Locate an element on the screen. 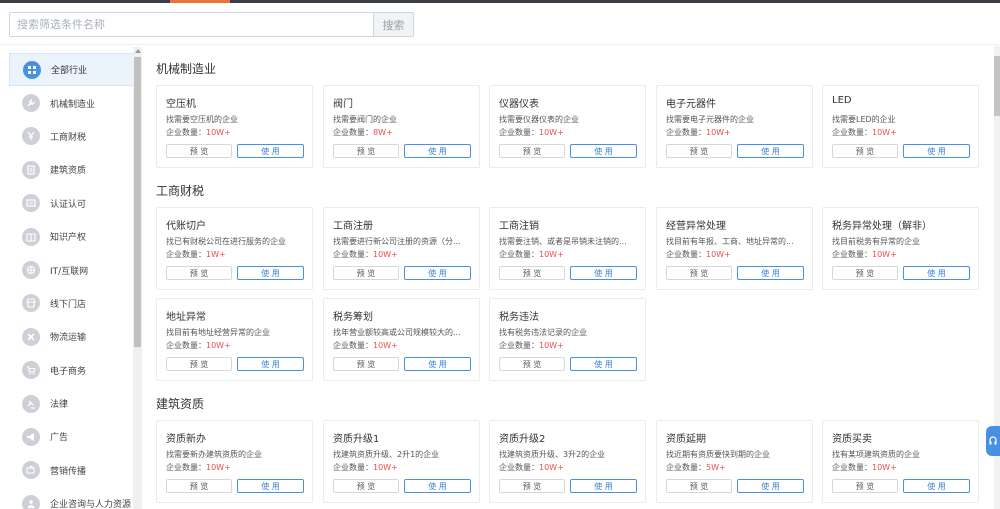 The height and width of the screenshot is (509, 1000). template-card: 电子元器件 找需要电子元器件的企业 企业数量：10W+ 预 览使 用 is located at coordinates (734, 126).